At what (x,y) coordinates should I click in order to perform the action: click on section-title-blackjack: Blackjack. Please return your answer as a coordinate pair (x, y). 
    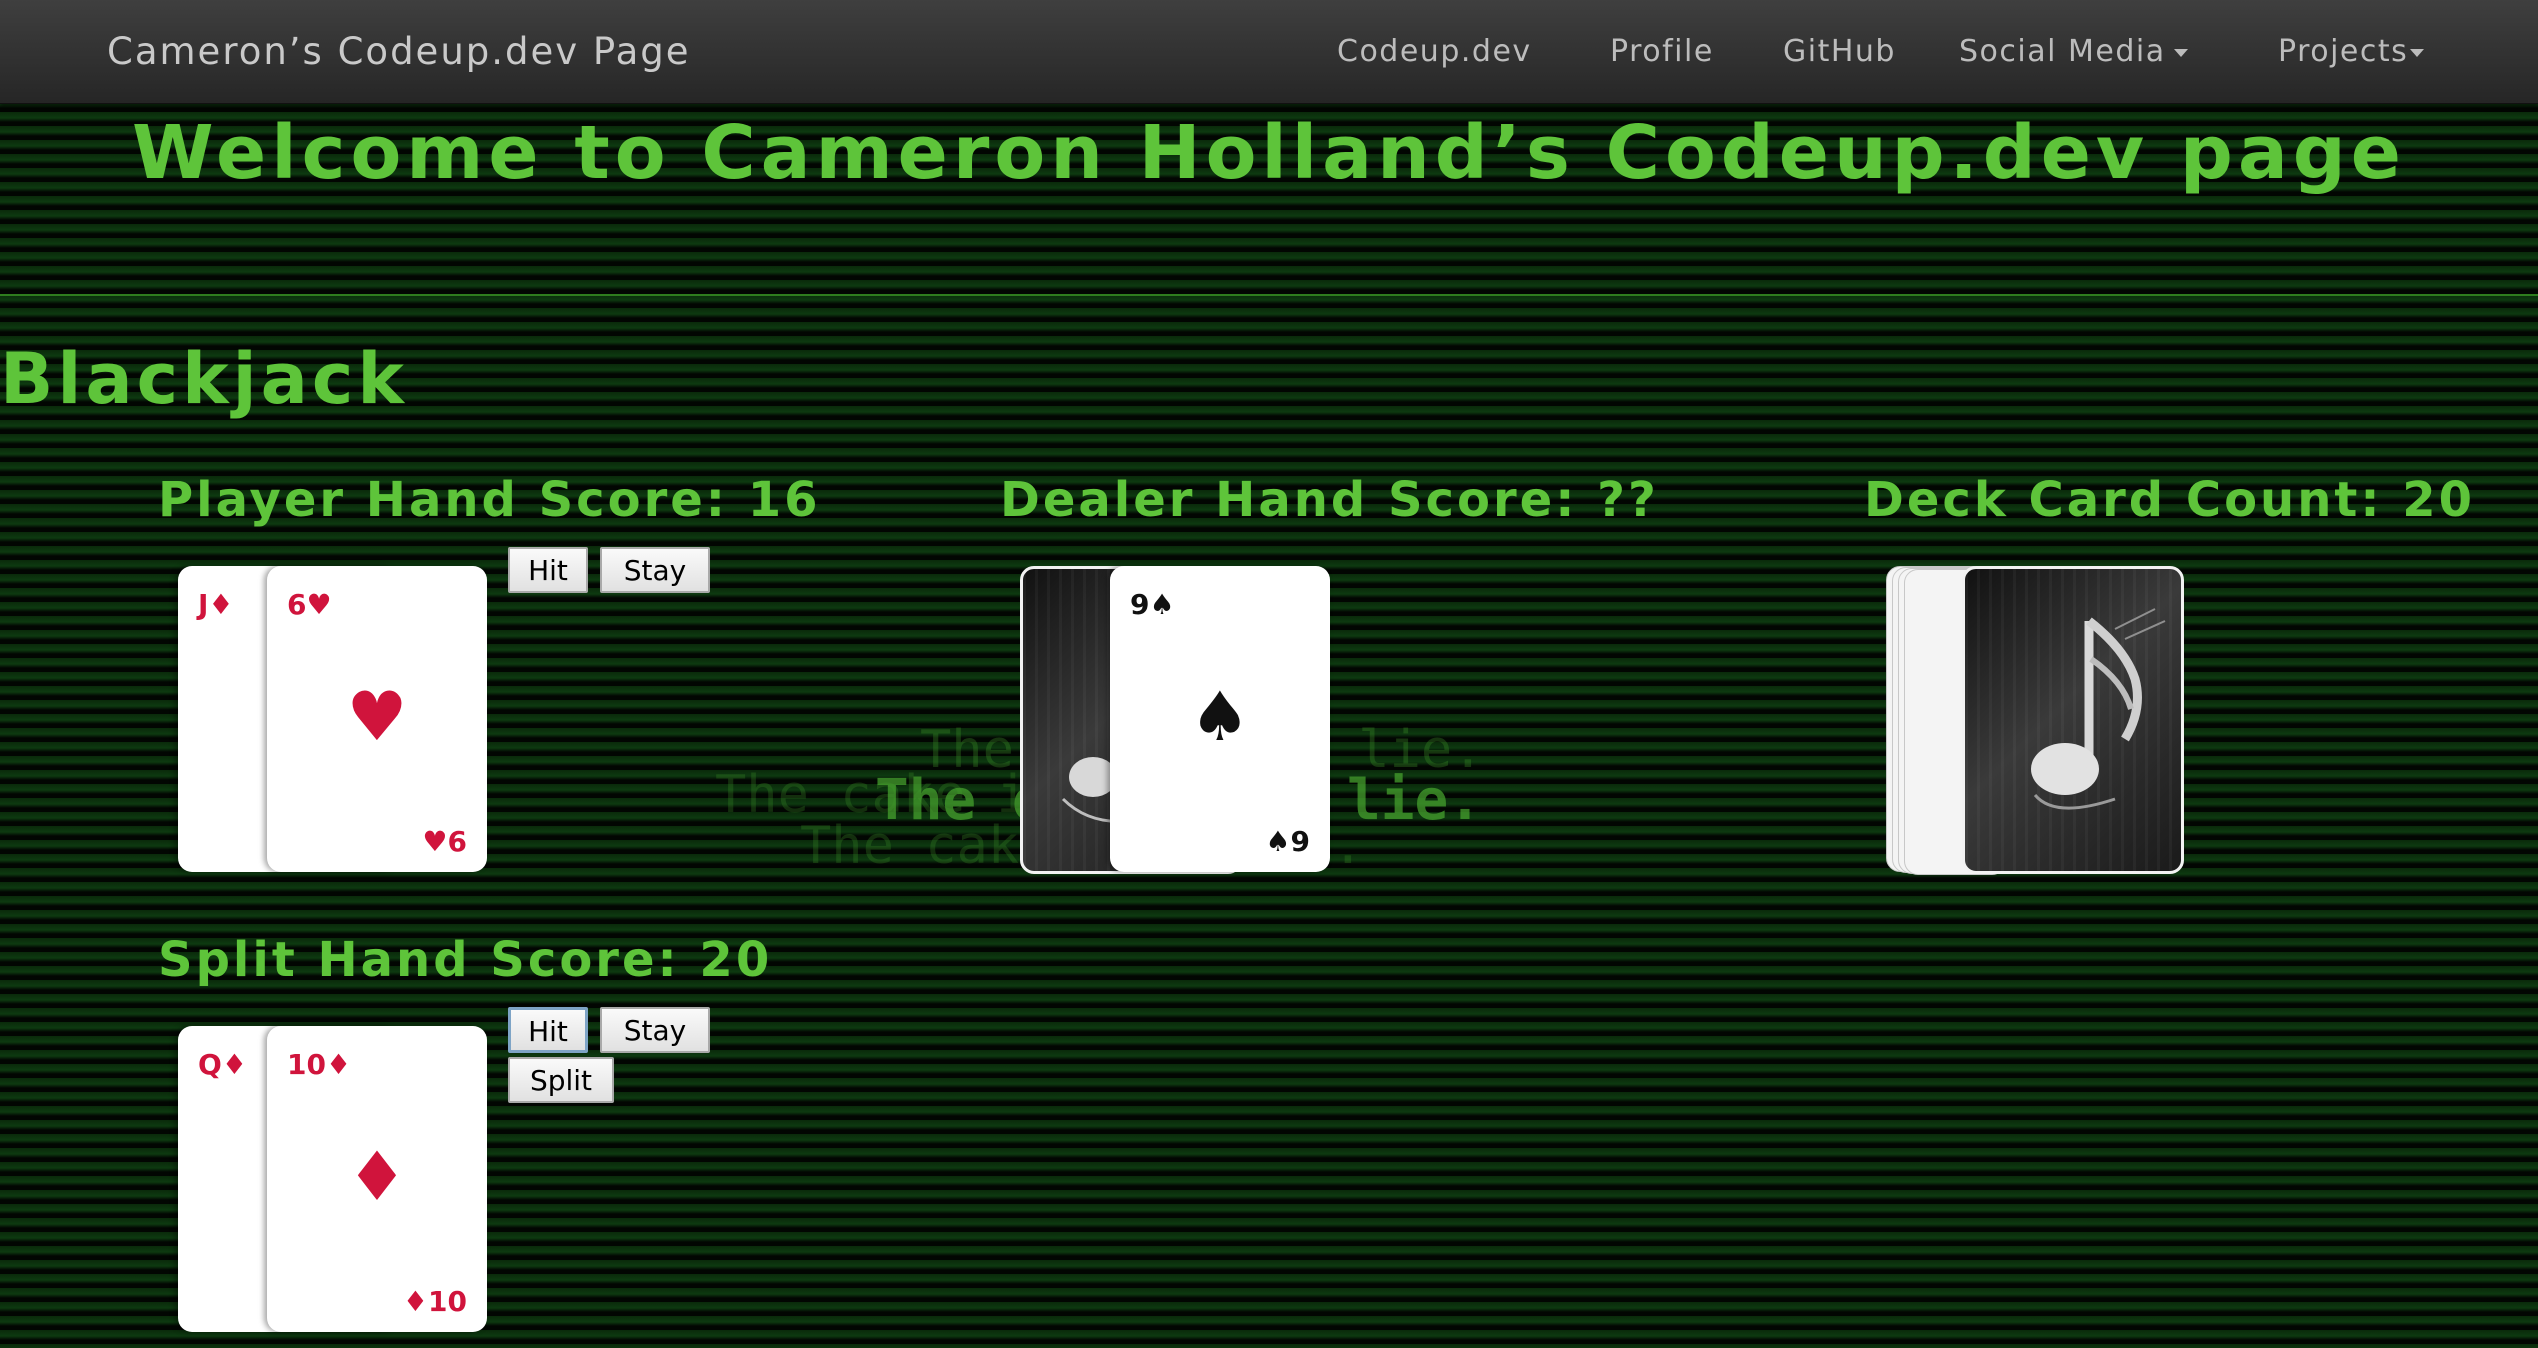
    Looking at the image, I should click on (204, 379).